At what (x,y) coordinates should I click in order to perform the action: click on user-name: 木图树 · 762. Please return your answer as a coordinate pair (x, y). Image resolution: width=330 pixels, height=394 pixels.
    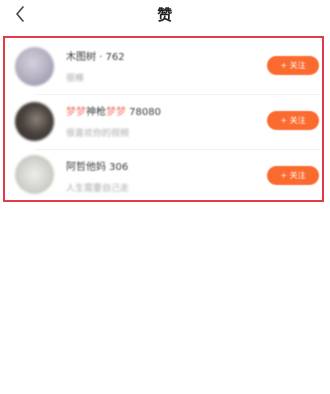
    Looking at the image, I should click on (95, 55).